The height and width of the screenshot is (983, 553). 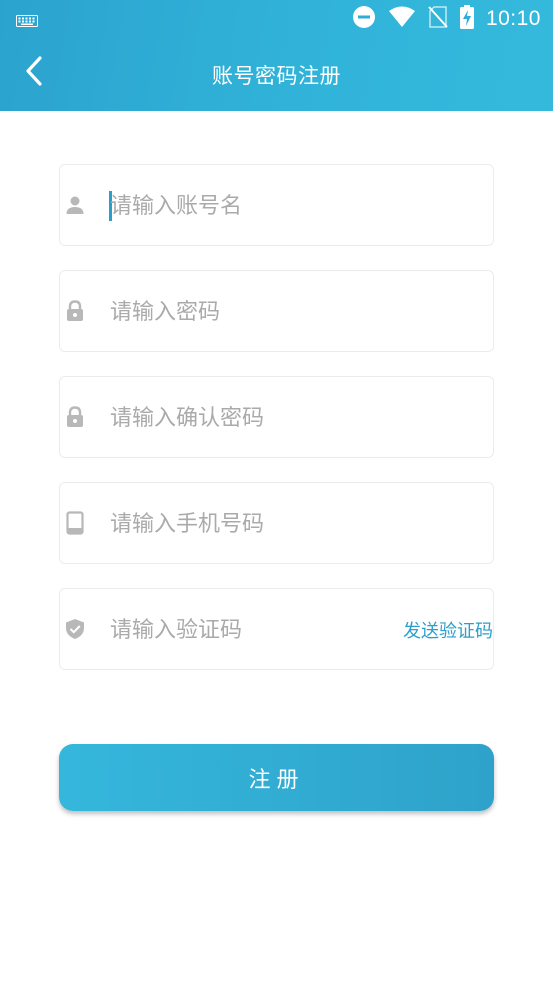 I want to click on username-field, so click(x=276, y=205).